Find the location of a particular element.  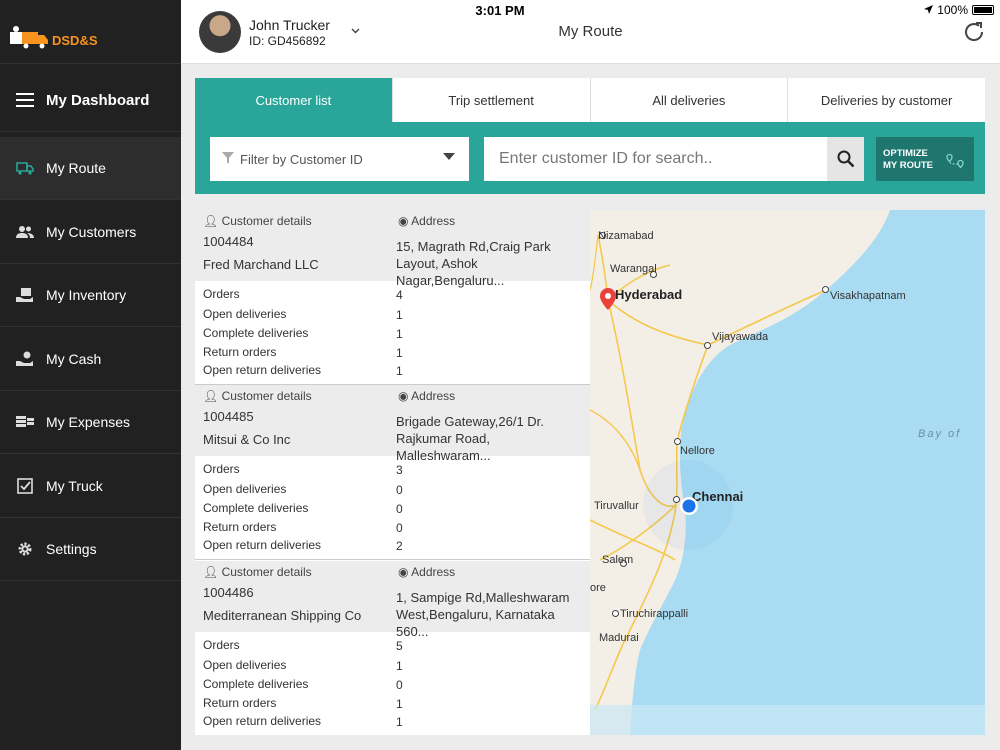

sidebar-item-my-expenses: My Expenses is located at coordinates (90, 422).